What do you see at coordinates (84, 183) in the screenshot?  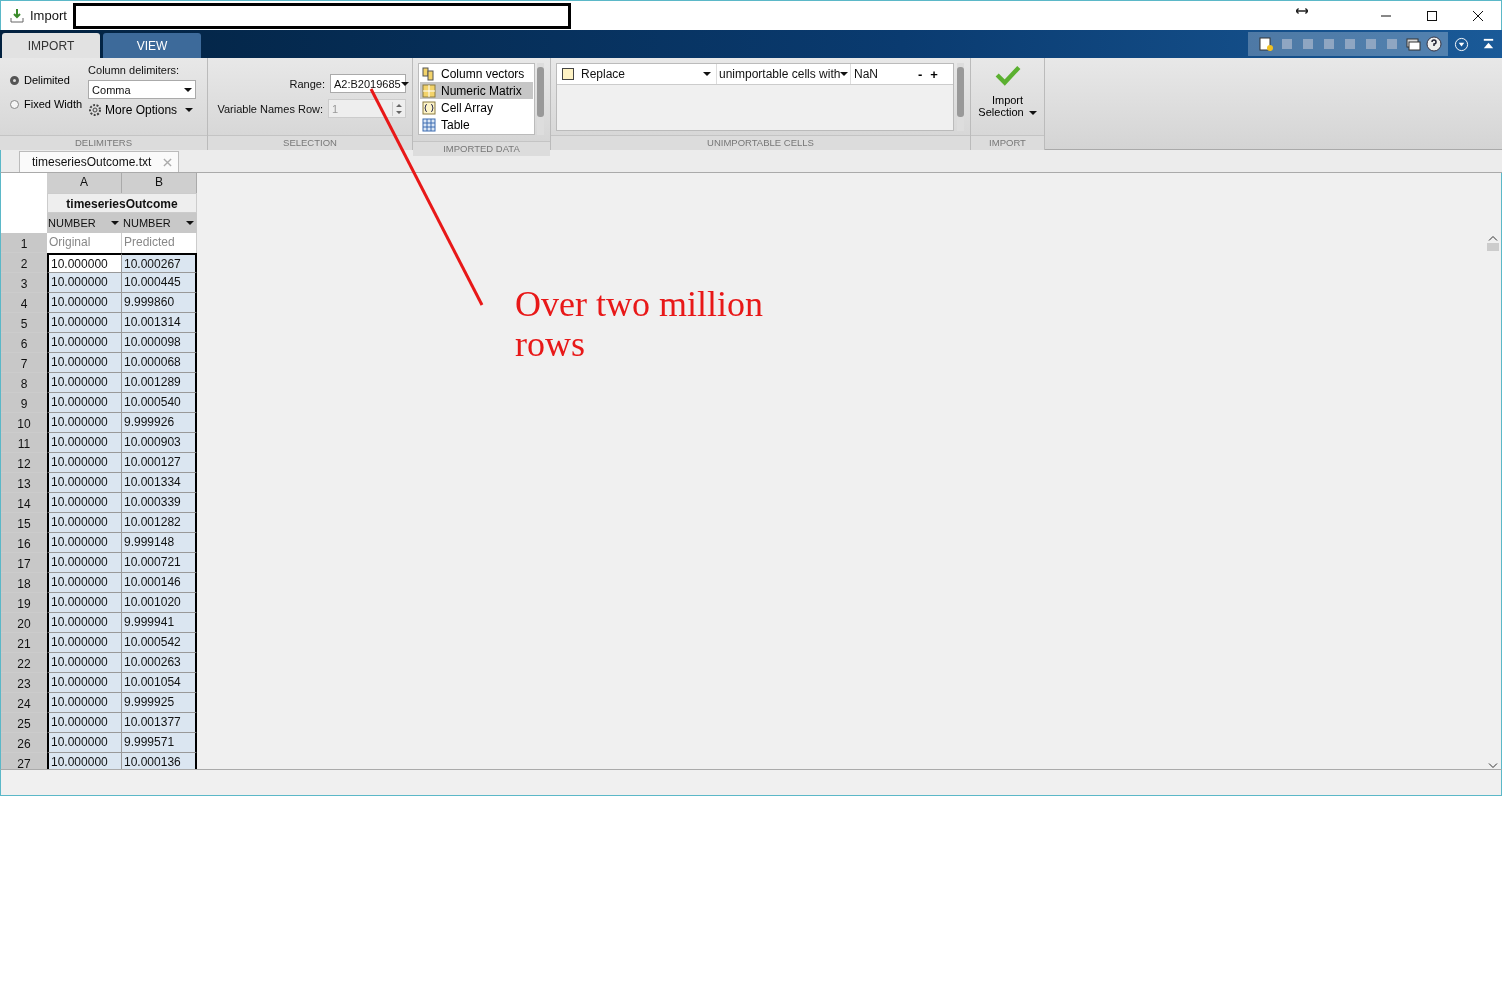 I see `column-header: A` at bounding box center [84, 183].